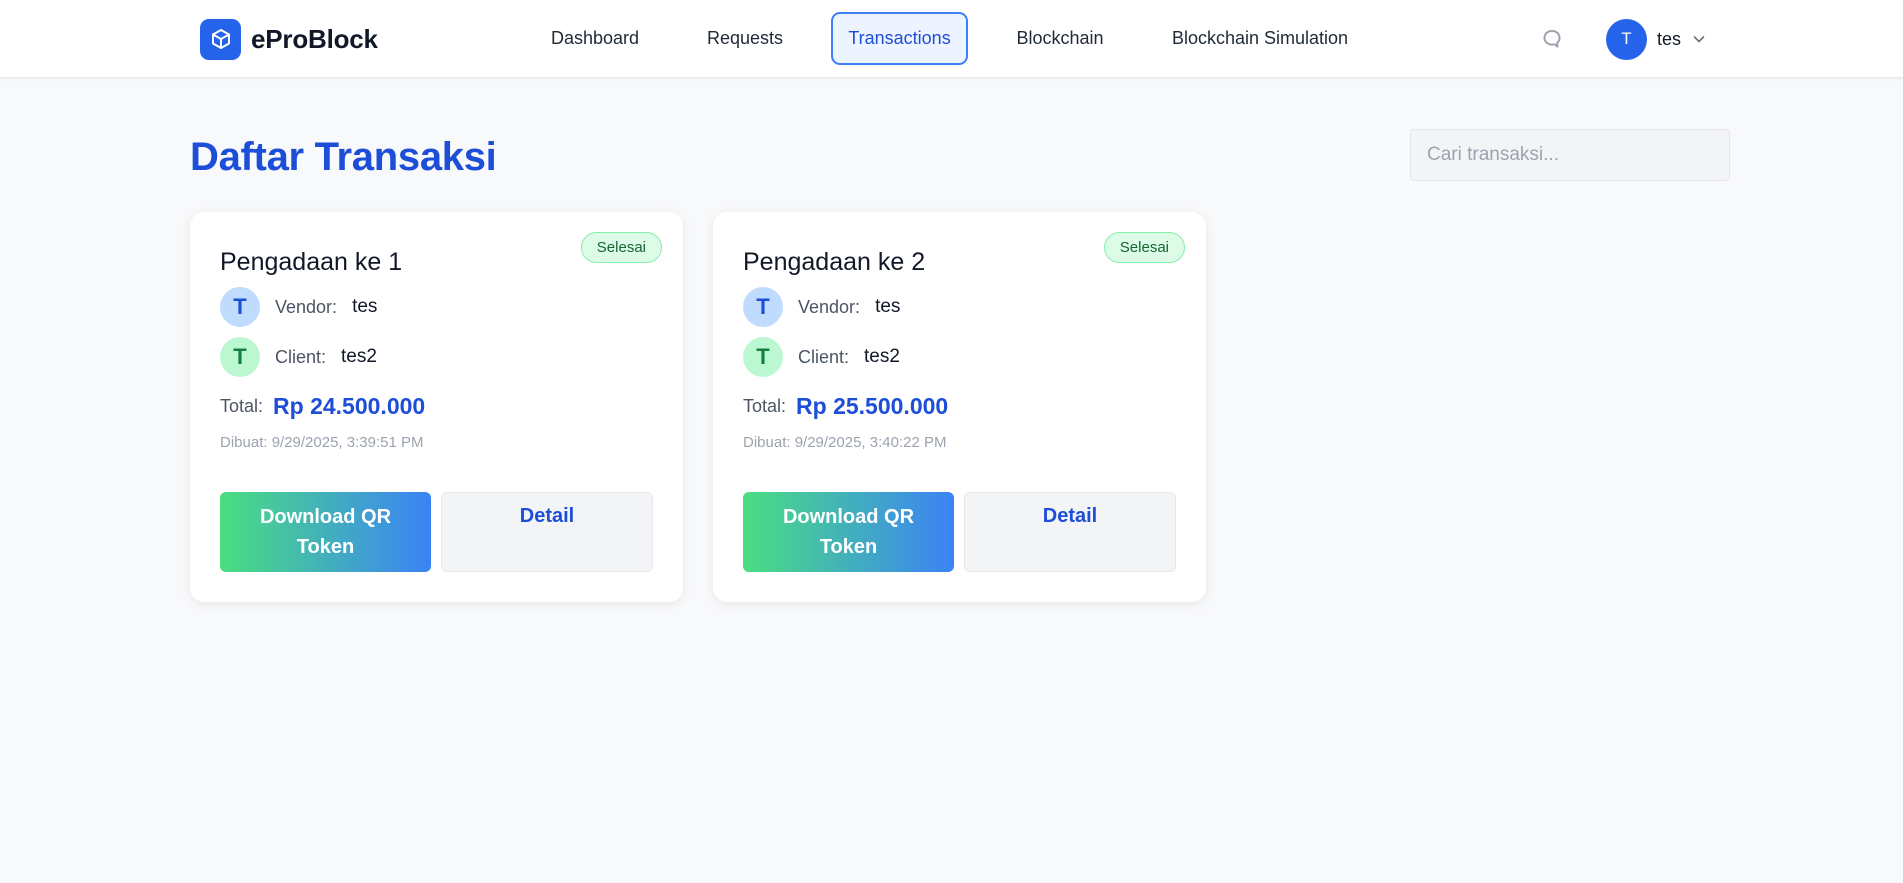 The image size is (1903, 883). Describe the element at coordinates (899, 38) in the screenshot. I see `nav-transactions: Transactions` at that location.